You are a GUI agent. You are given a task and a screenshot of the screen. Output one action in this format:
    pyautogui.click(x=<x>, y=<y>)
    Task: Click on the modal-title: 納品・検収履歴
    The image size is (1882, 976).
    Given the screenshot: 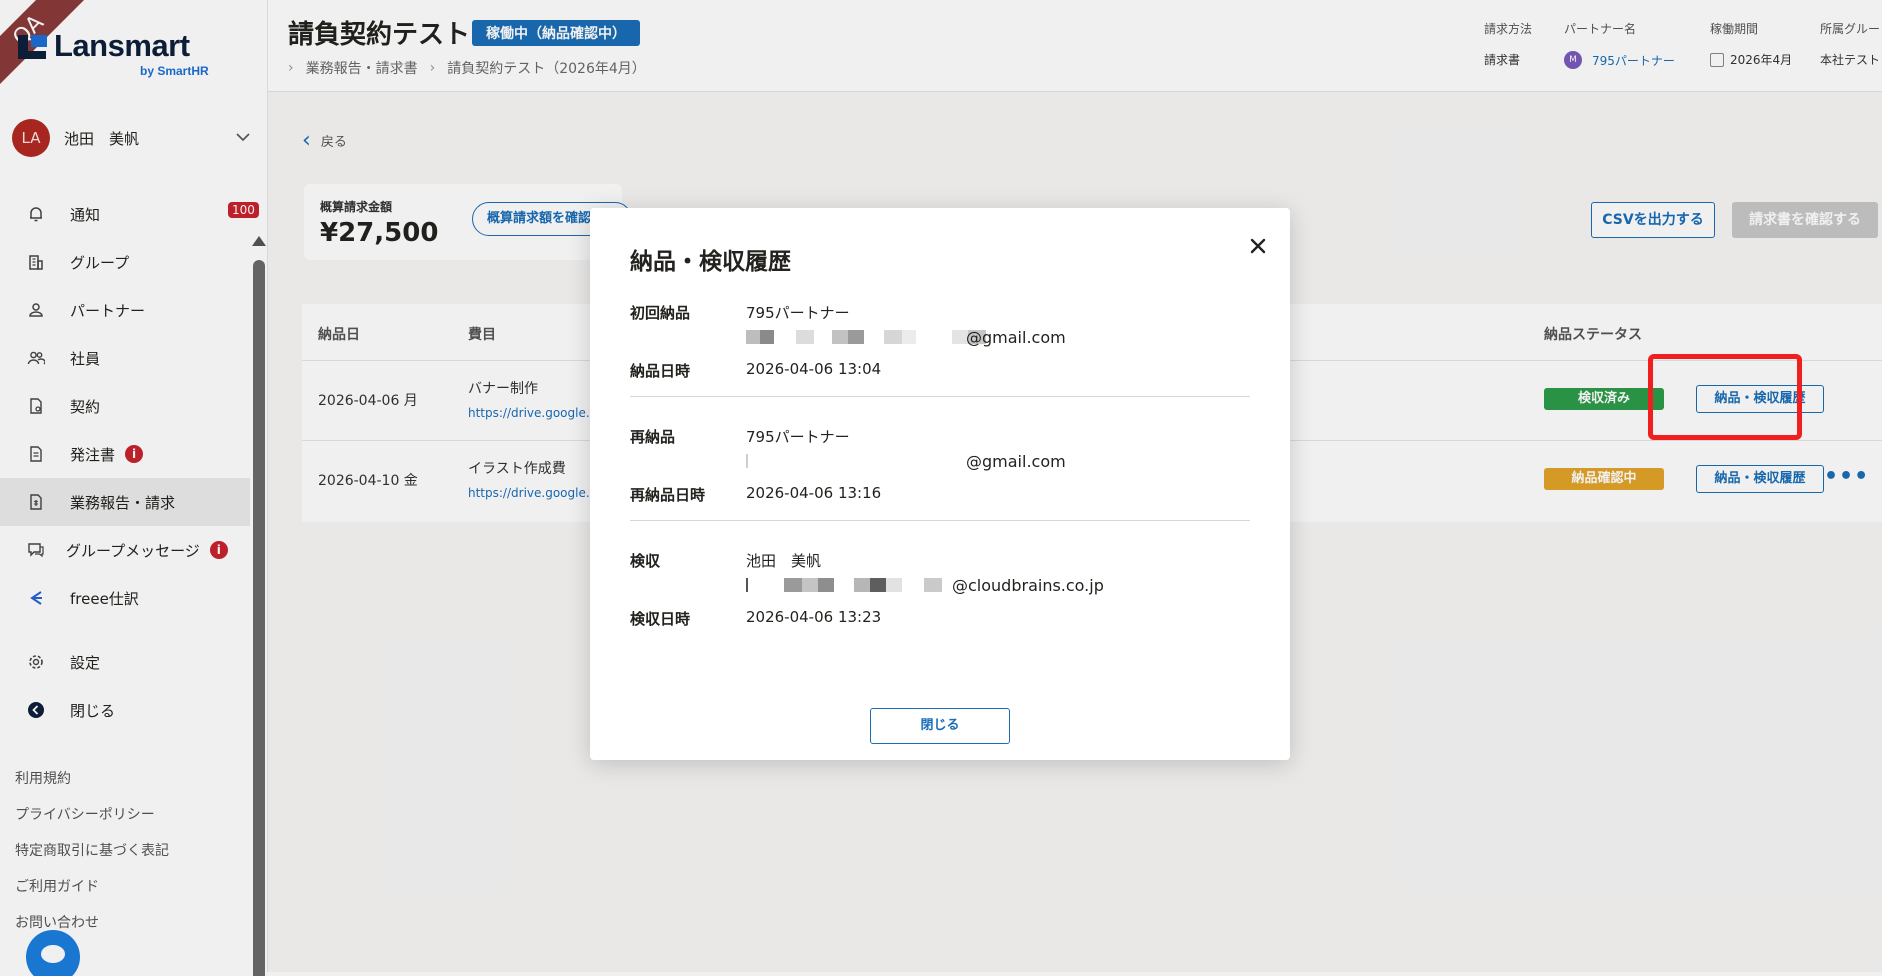 What is the action you would take?
    pyautogui.click(x=710, y=262)
    